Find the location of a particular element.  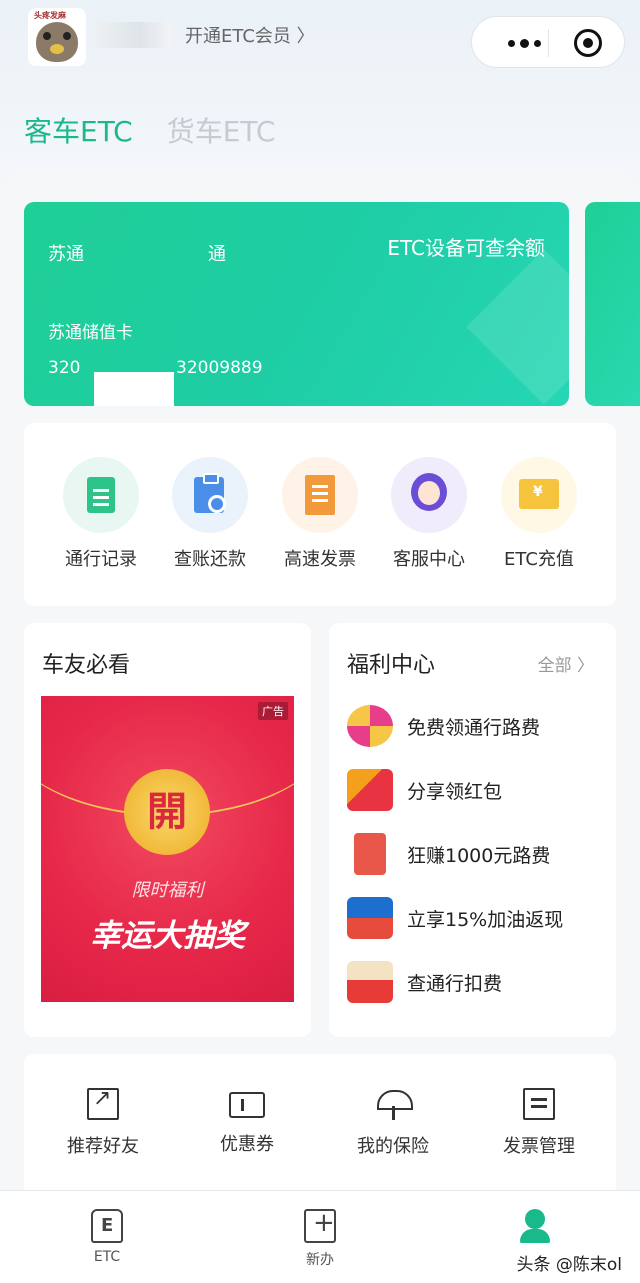

user-avatar: 头疼发麻 is located at coordinates (57, 37).